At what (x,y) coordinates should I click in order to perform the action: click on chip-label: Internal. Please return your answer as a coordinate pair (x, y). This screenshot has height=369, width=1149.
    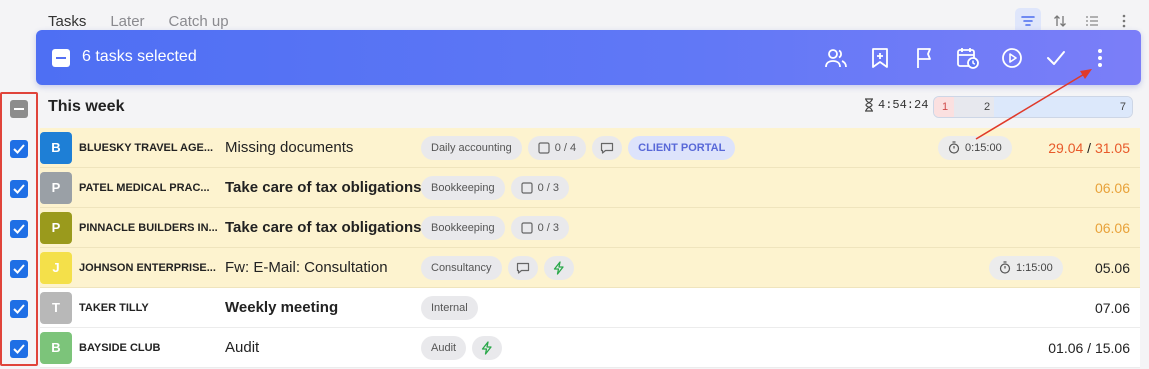
    Looking at the image, I should click on (449, 307).